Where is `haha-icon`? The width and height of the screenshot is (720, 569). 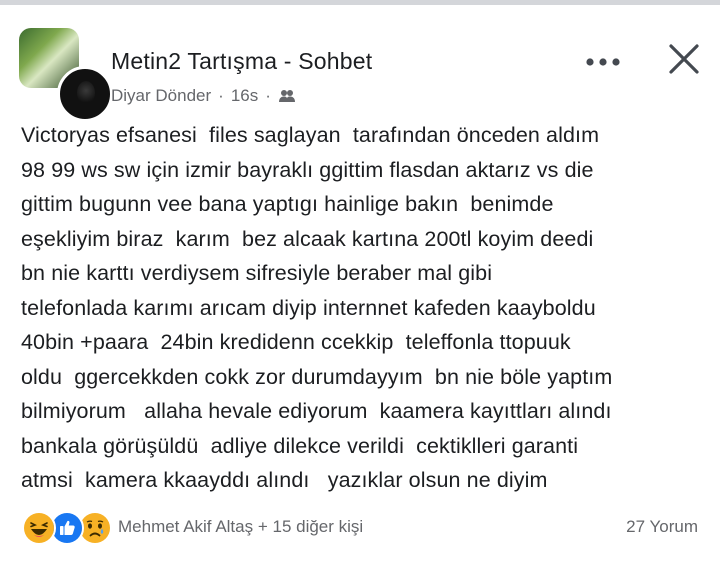 haha-icon is located at coordinates (39, 528).